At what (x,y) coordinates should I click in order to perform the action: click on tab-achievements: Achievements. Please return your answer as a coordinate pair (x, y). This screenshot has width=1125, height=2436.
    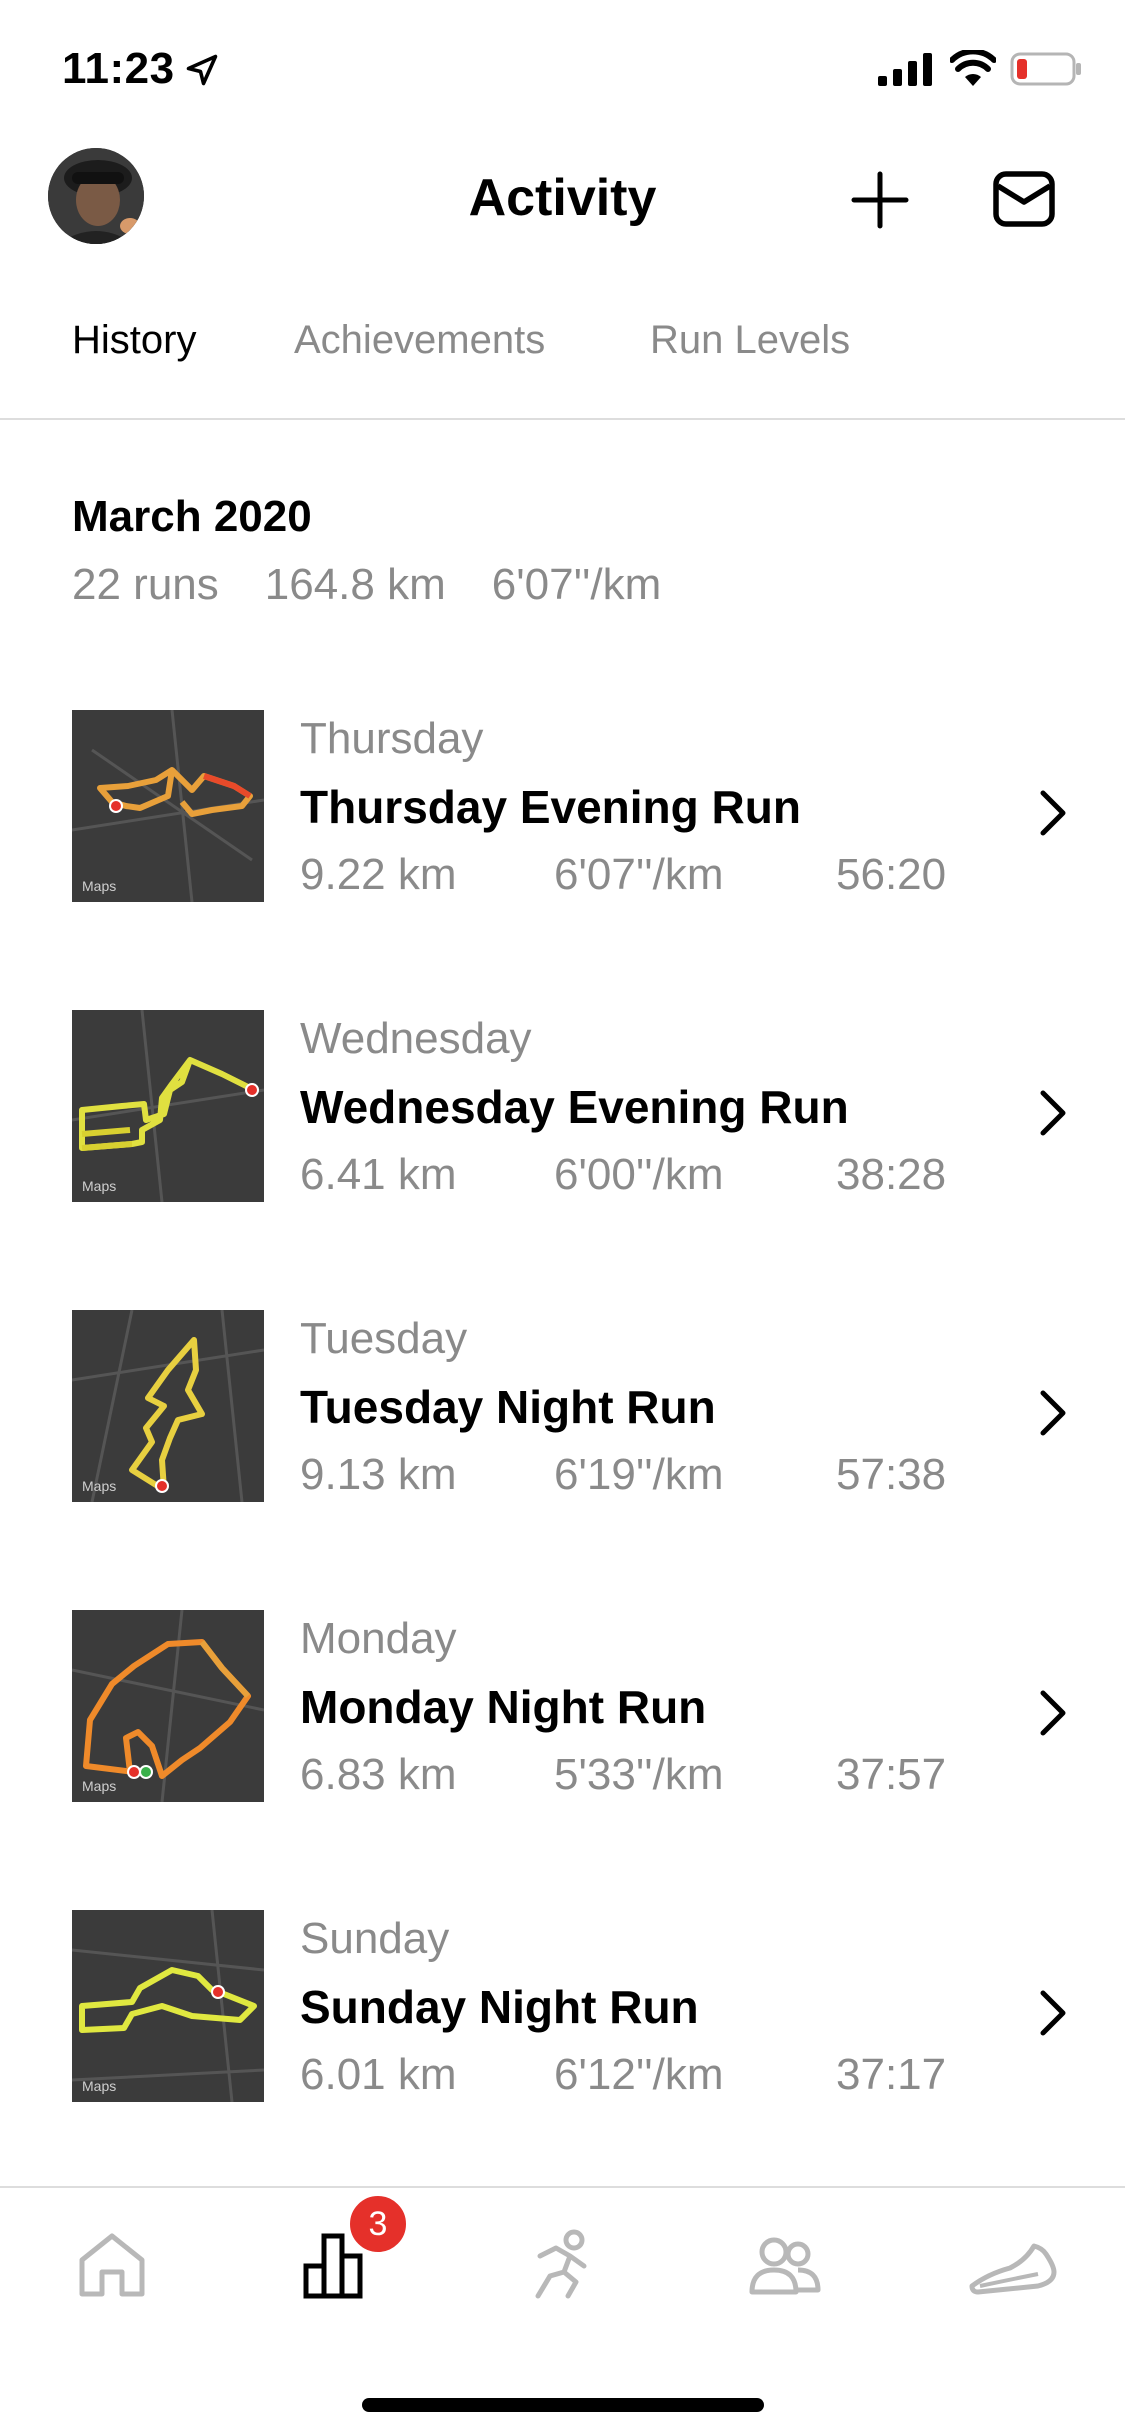
    Looking at the image, I should click on (419, 340).